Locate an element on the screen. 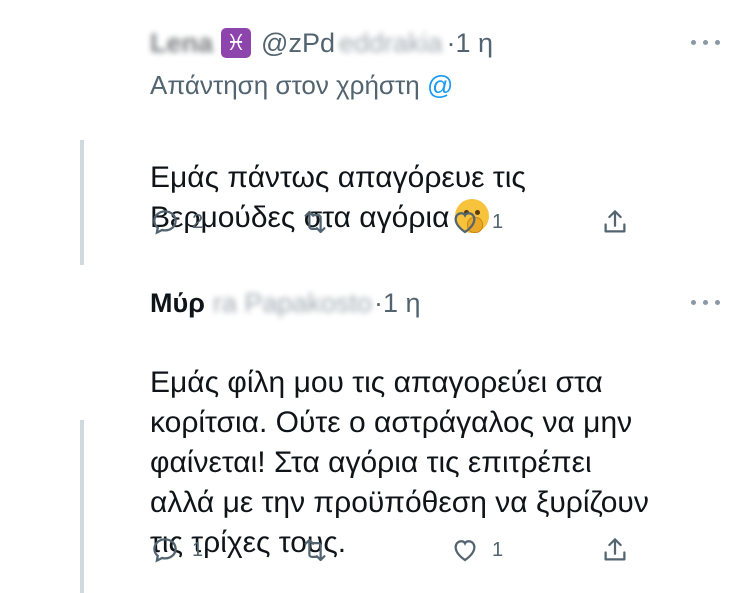 The width and height of the screenshot is (750, 593). pisces-emoji: ♓ is located at coordinates (236, 43).